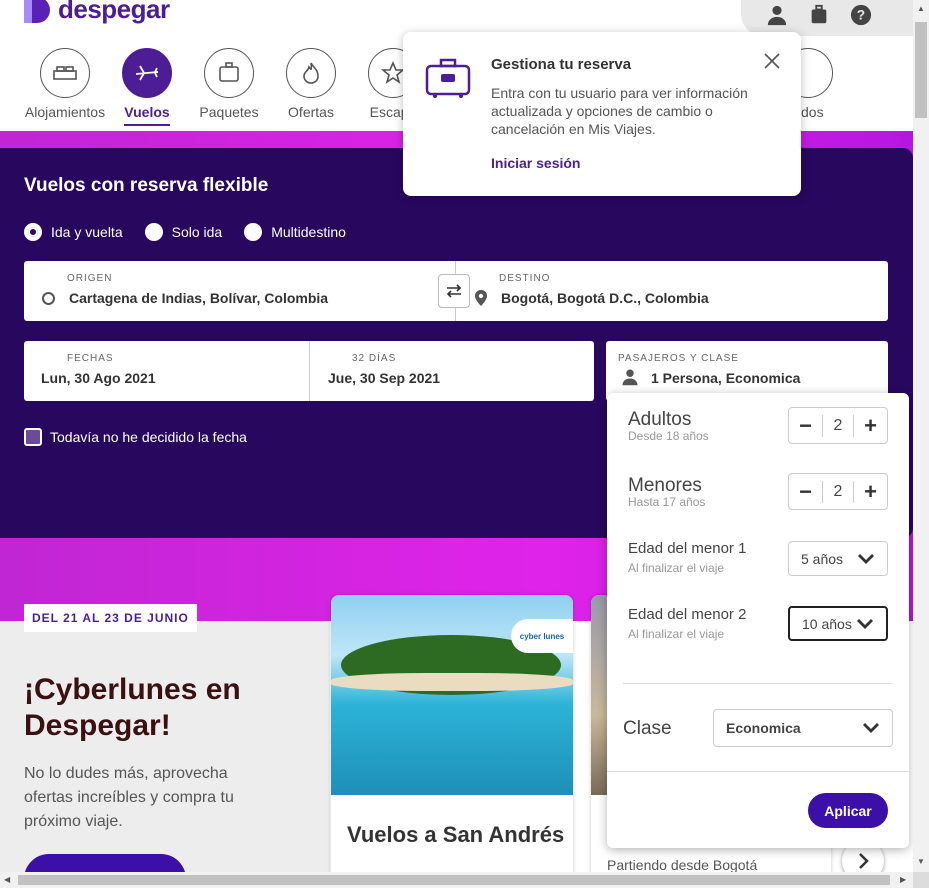 This screenshot has height=888, width=929. Describe the element at coordinates (921, 861) in the screenshot. I see `scroll-down-icon: ▼` at that location.